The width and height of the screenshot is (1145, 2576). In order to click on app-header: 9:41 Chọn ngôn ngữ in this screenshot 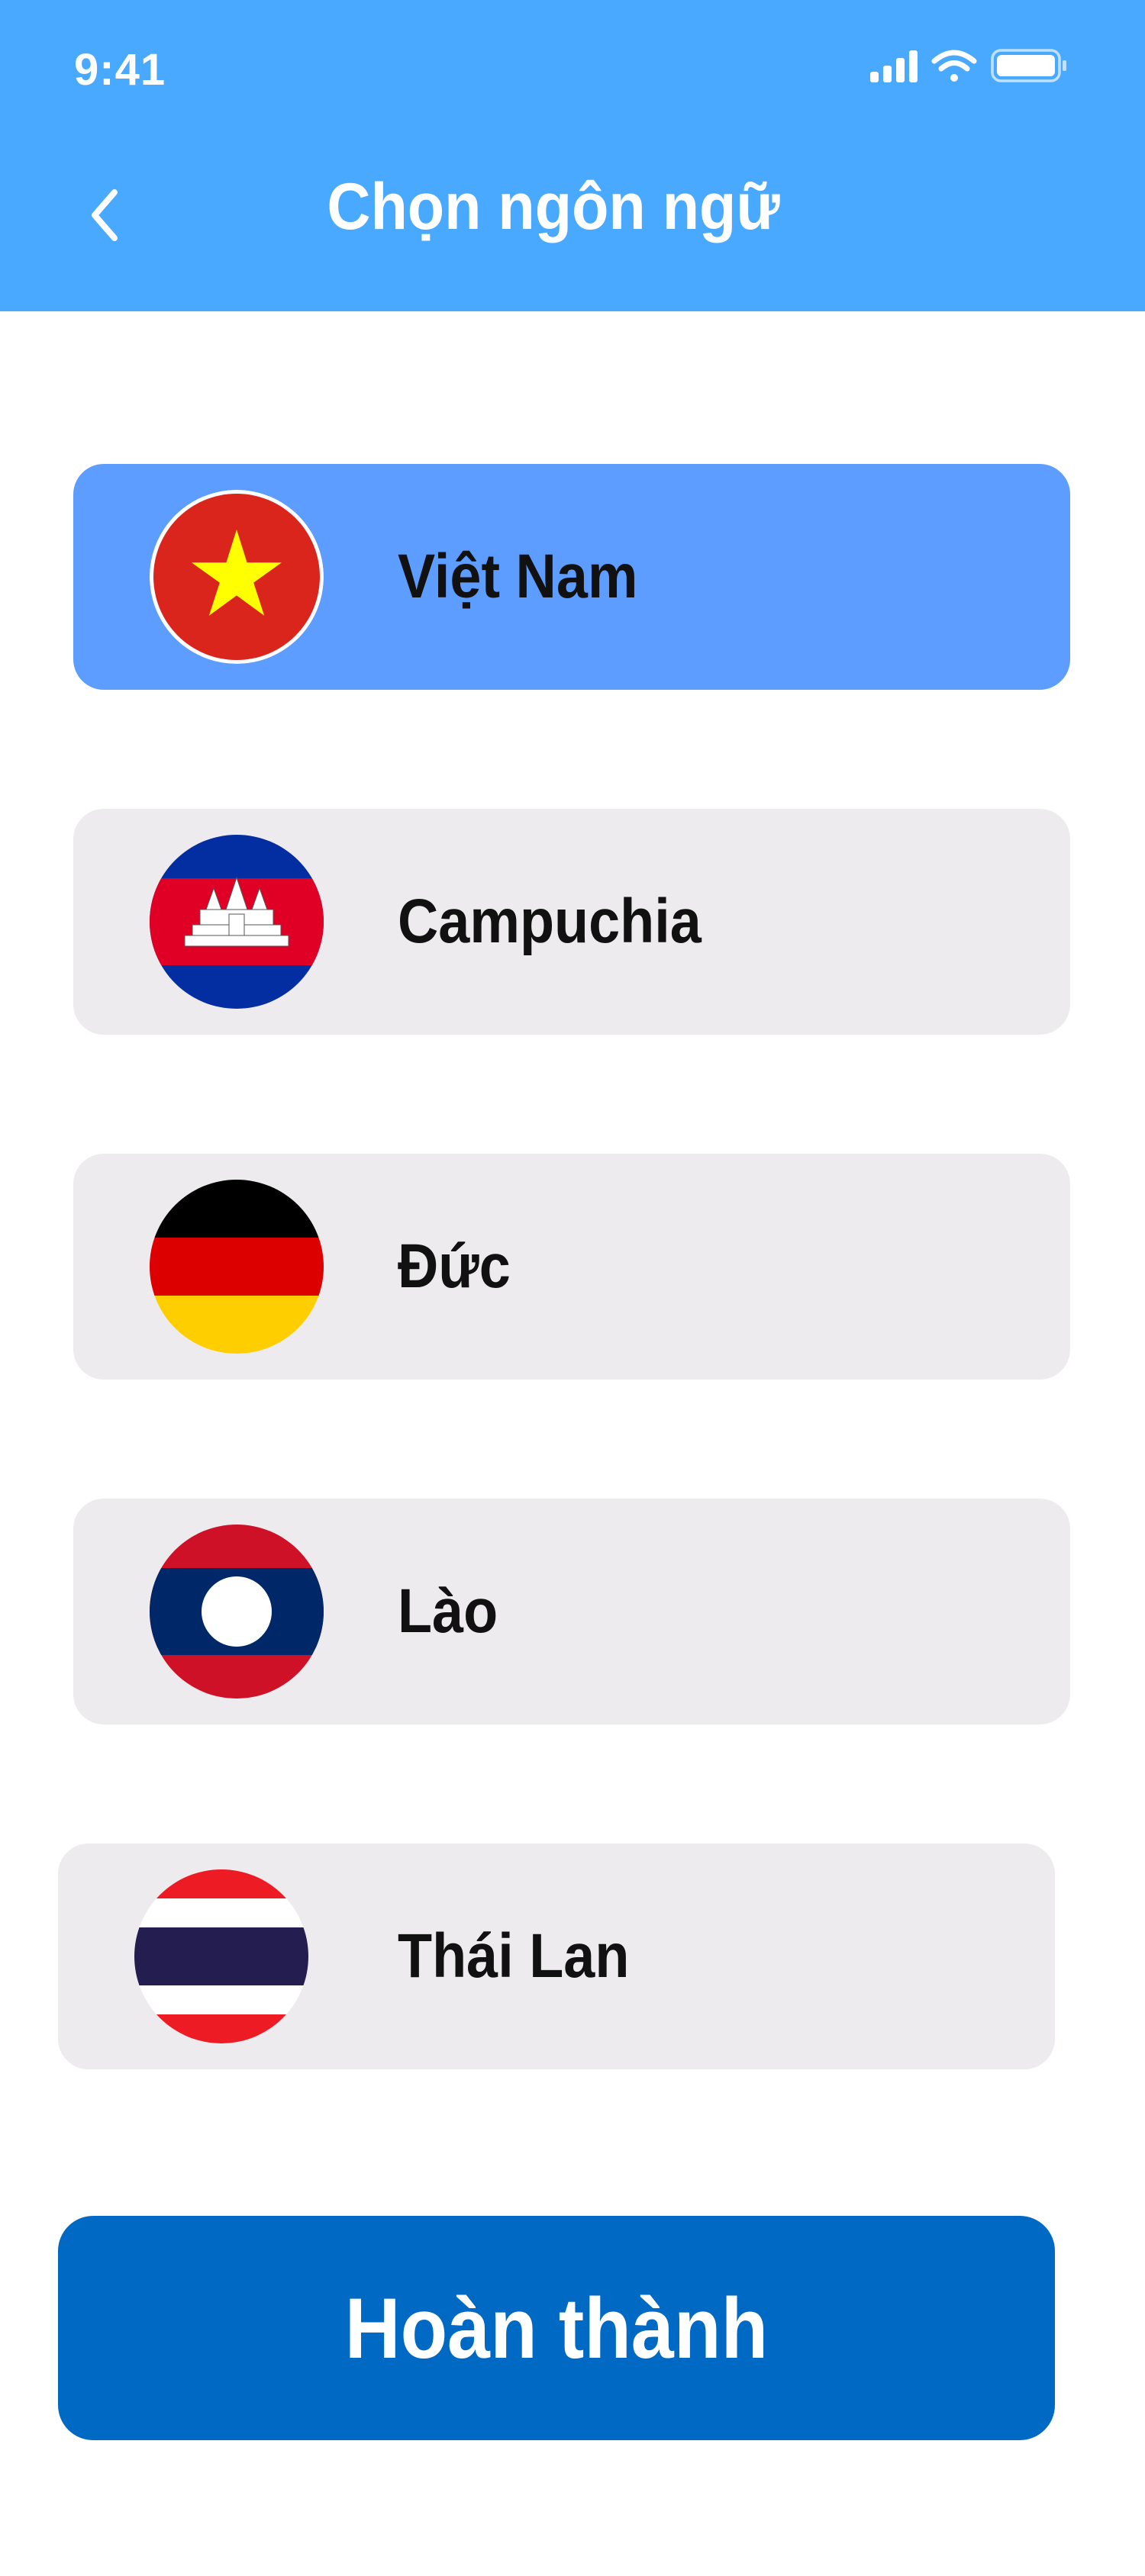, I will do `click(572, 155)`.